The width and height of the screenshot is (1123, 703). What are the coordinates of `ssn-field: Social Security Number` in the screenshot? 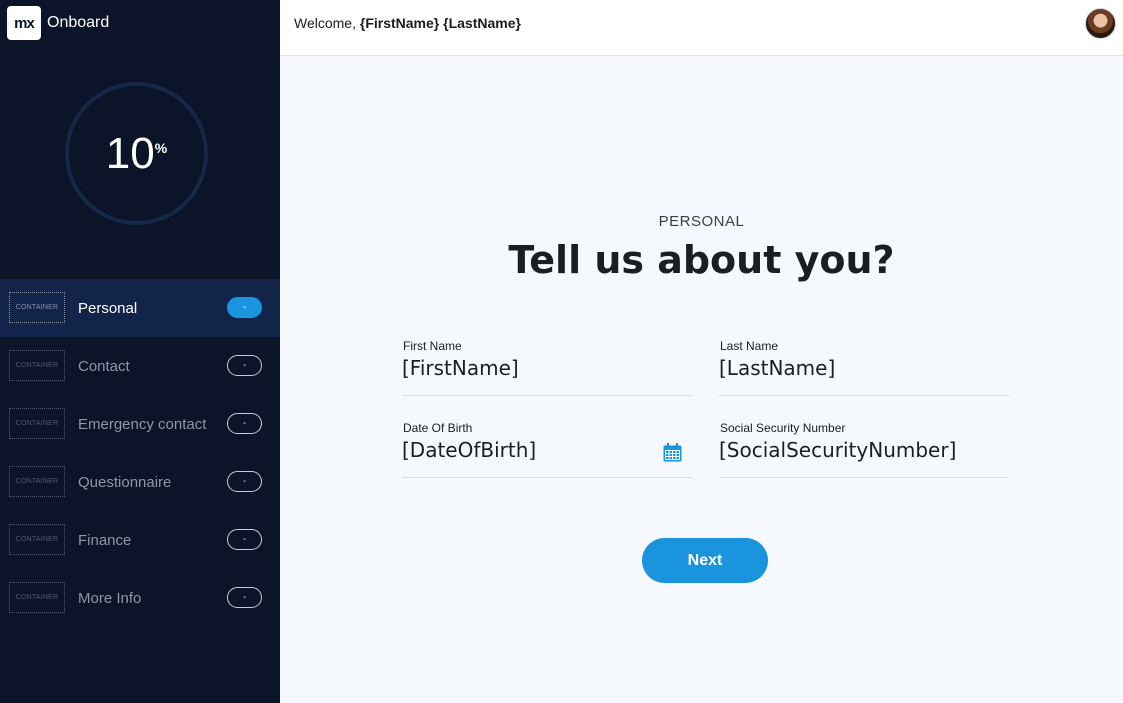 It's located at (864, 449).